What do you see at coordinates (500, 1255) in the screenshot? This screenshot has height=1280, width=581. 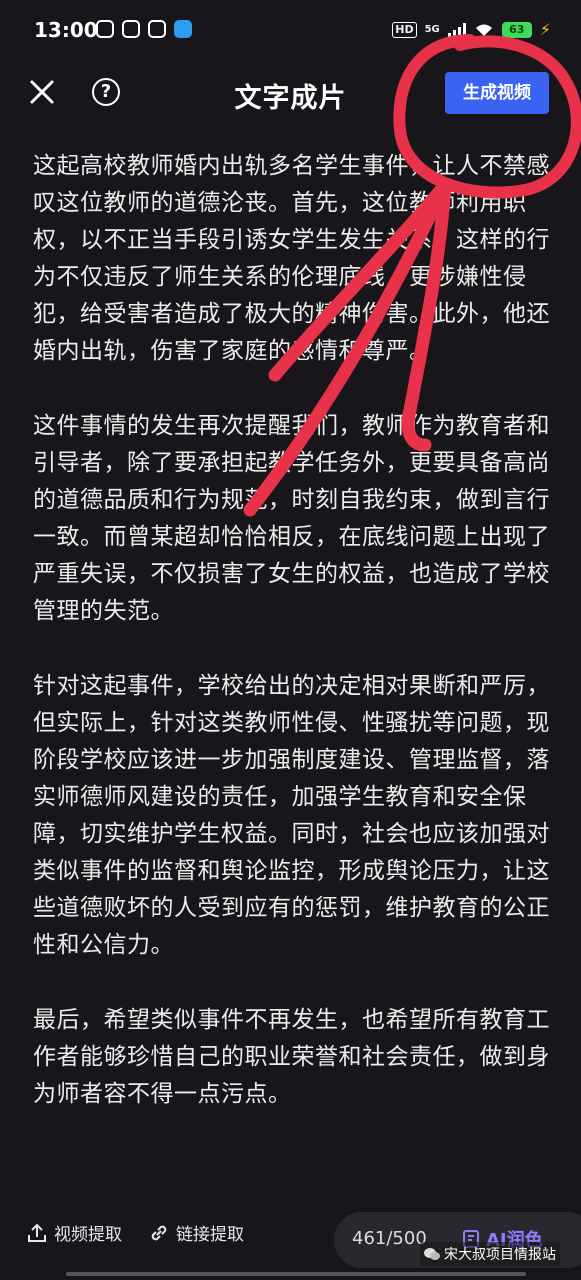 I see `watermark-text: 宋大叔项目情报站` at bounding box center [500, 1255].